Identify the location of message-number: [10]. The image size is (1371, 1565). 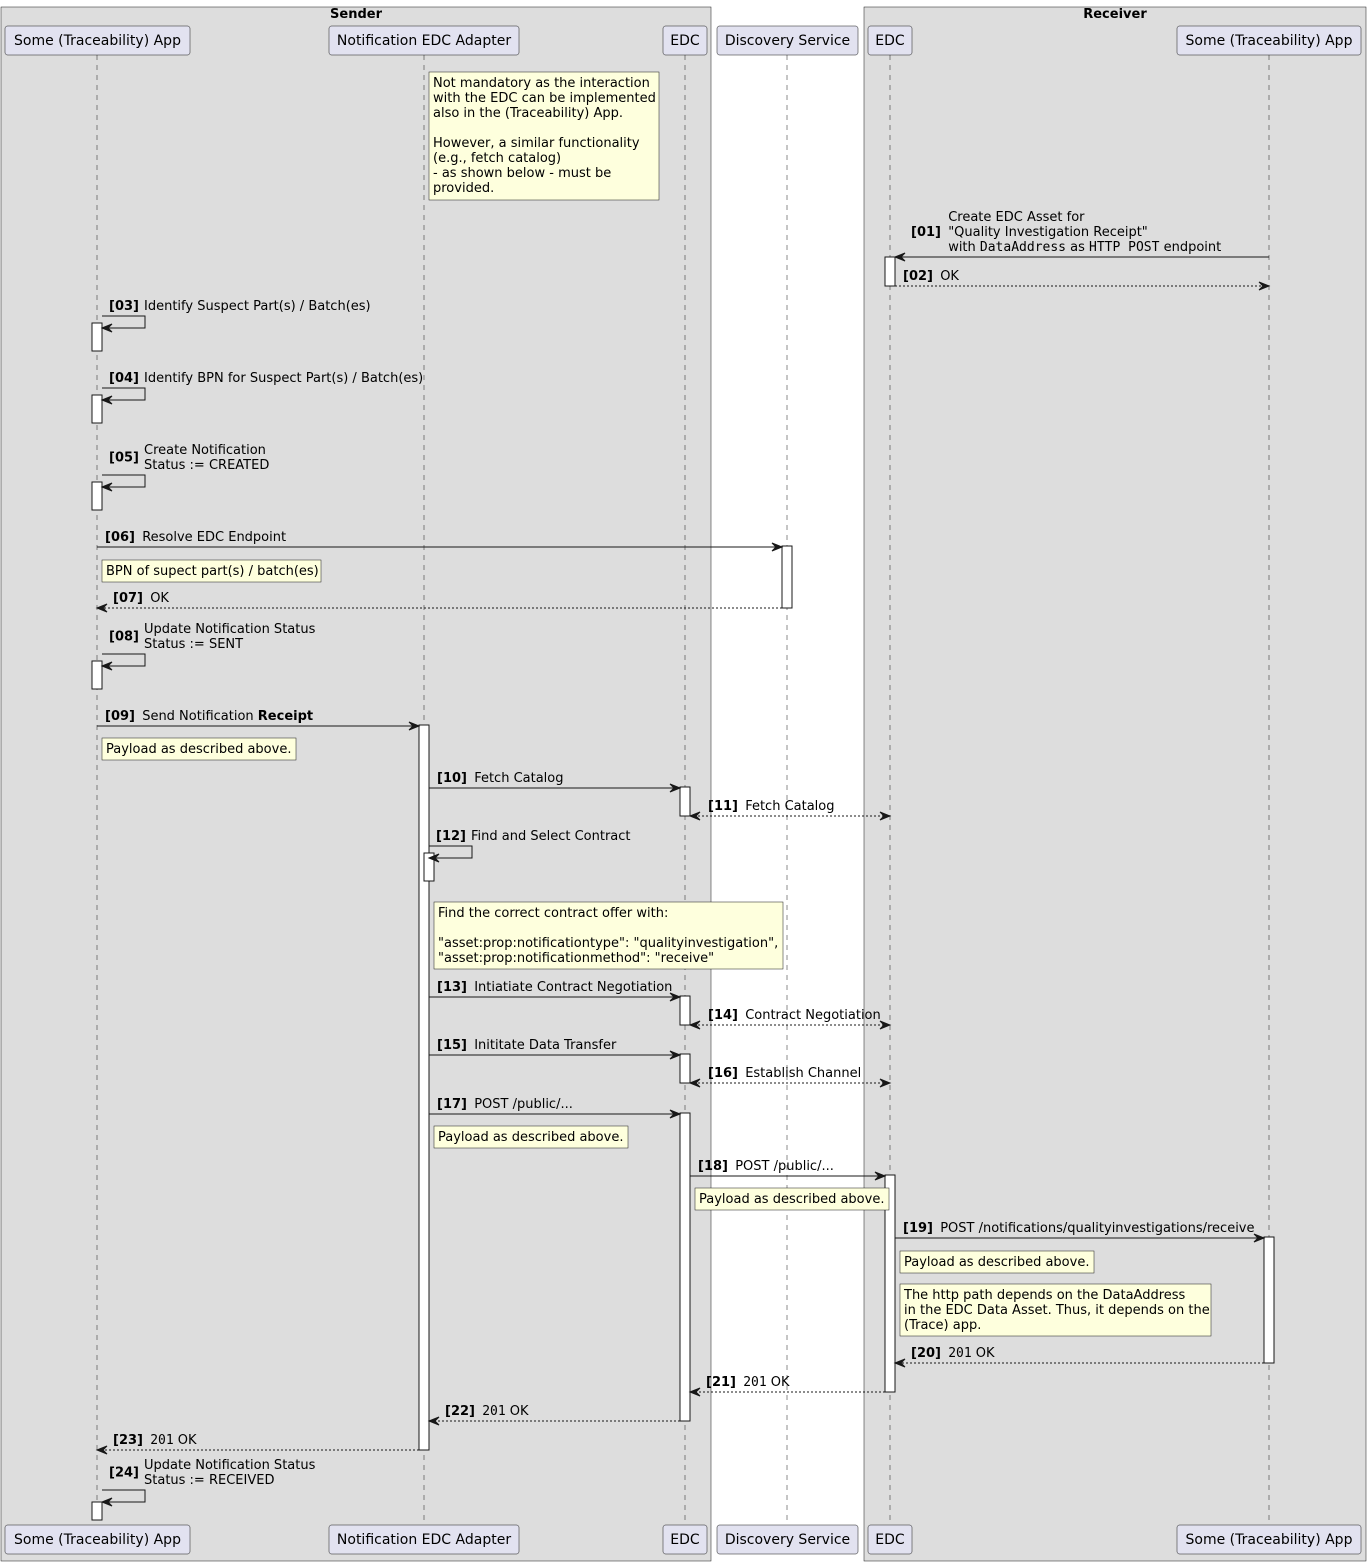
(452, 778).